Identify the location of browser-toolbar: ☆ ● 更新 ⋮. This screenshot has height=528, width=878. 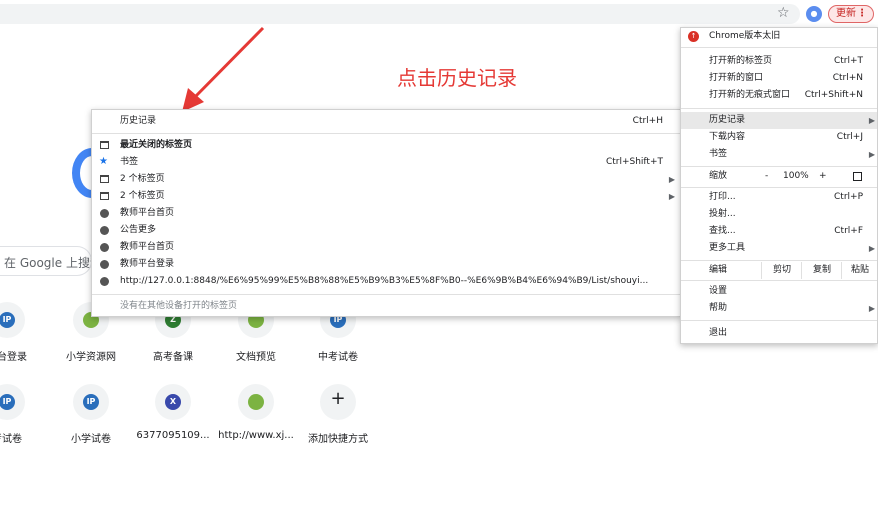
(439, 14).